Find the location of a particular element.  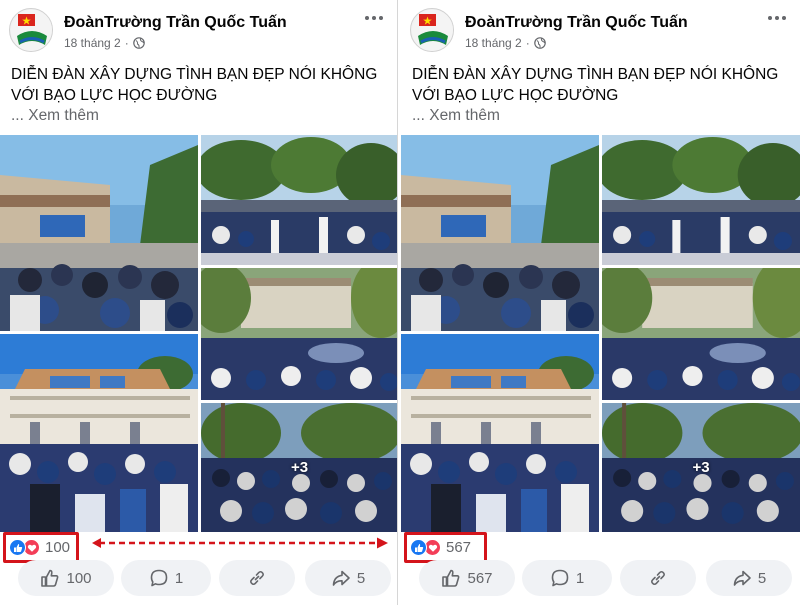

reaction-summary: 567 is located at coordinates (445, 547).